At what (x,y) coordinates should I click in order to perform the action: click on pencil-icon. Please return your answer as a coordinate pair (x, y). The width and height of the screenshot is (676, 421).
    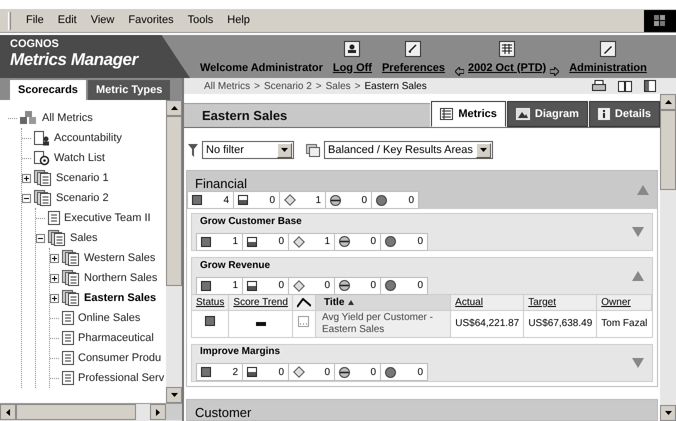
    Looking at the image, I should click on (608, 48).